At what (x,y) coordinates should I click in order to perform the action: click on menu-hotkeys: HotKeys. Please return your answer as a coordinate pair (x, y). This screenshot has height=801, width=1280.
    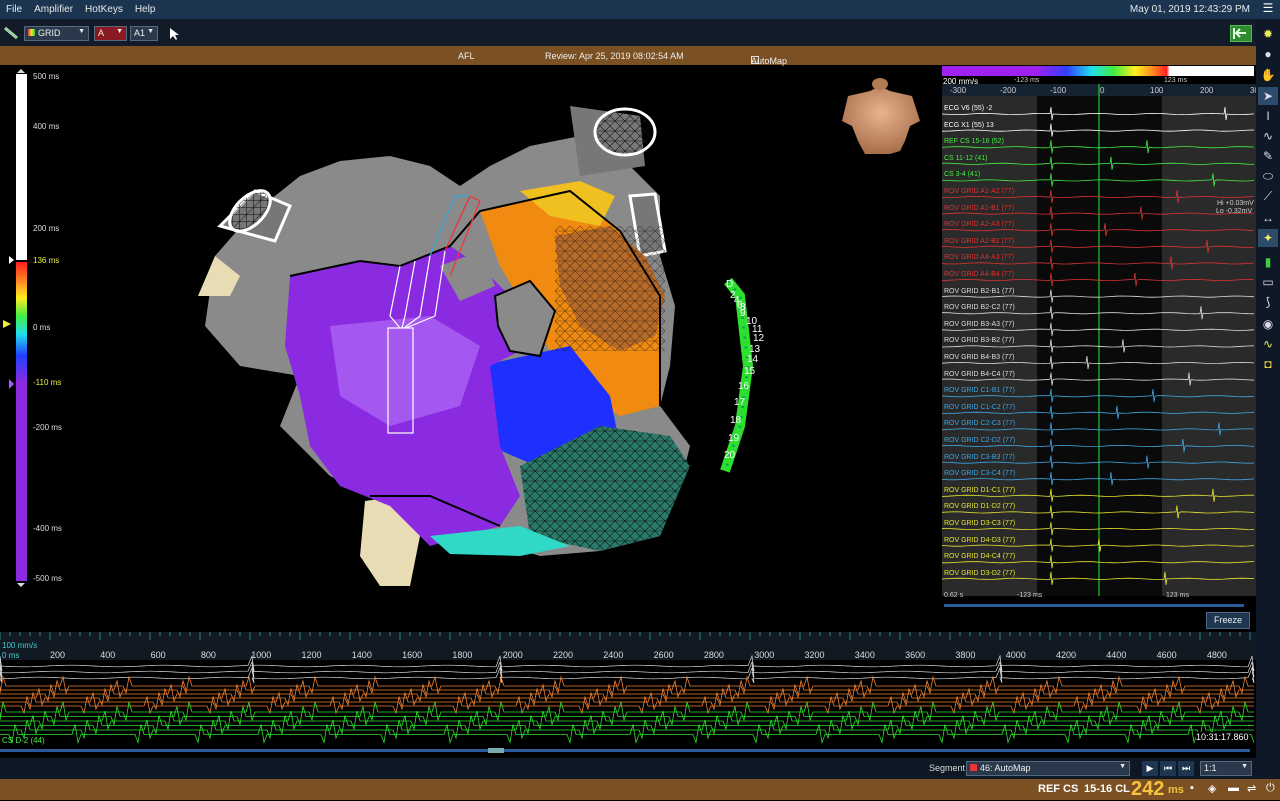
    Looking at the image, I should click on (104, 9).